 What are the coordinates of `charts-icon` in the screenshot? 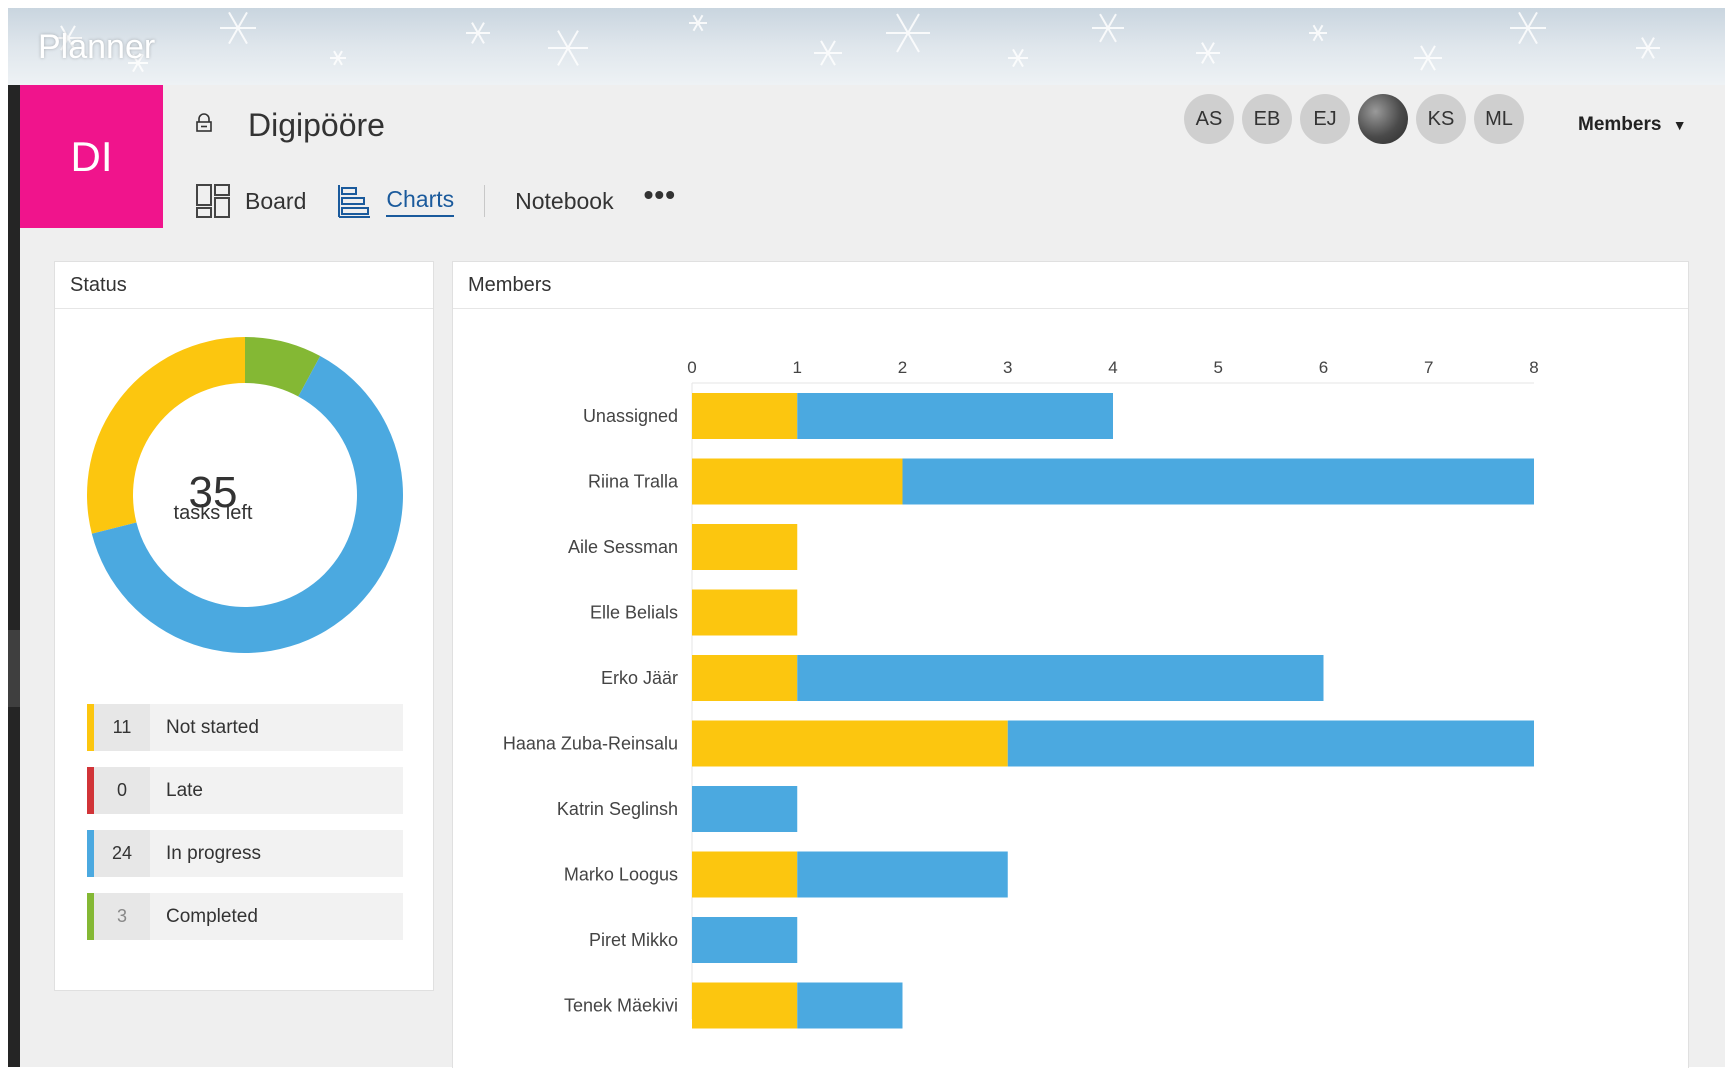 It's located at (354, 201).